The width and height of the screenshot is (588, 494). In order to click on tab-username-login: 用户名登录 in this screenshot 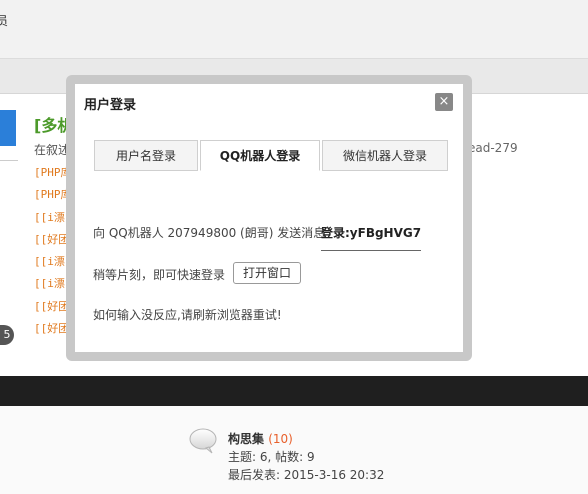, I will do `click(146, 155)`.